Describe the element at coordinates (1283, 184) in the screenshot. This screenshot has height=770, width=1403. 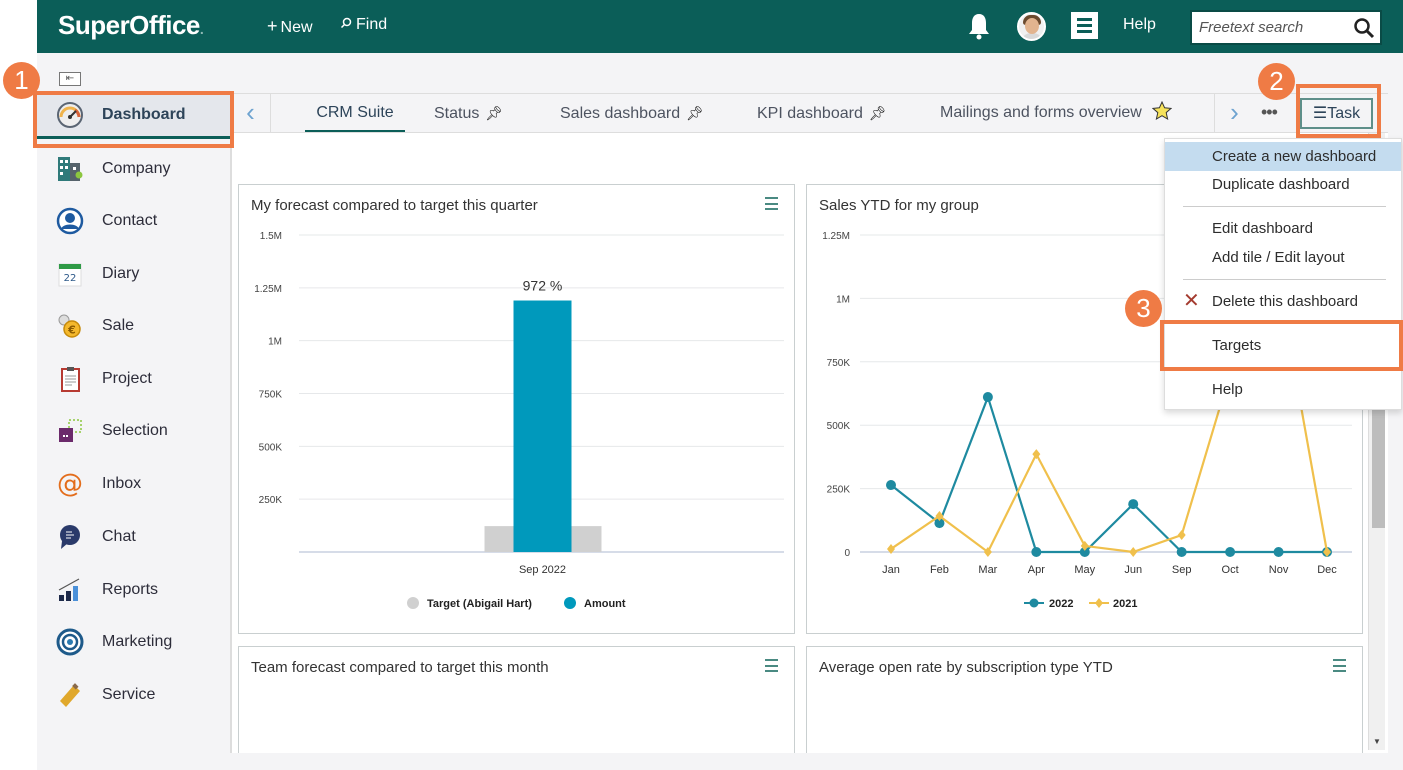
I see `menu-item-duplicate-dashboard: Duplicate dashboard` at that location.